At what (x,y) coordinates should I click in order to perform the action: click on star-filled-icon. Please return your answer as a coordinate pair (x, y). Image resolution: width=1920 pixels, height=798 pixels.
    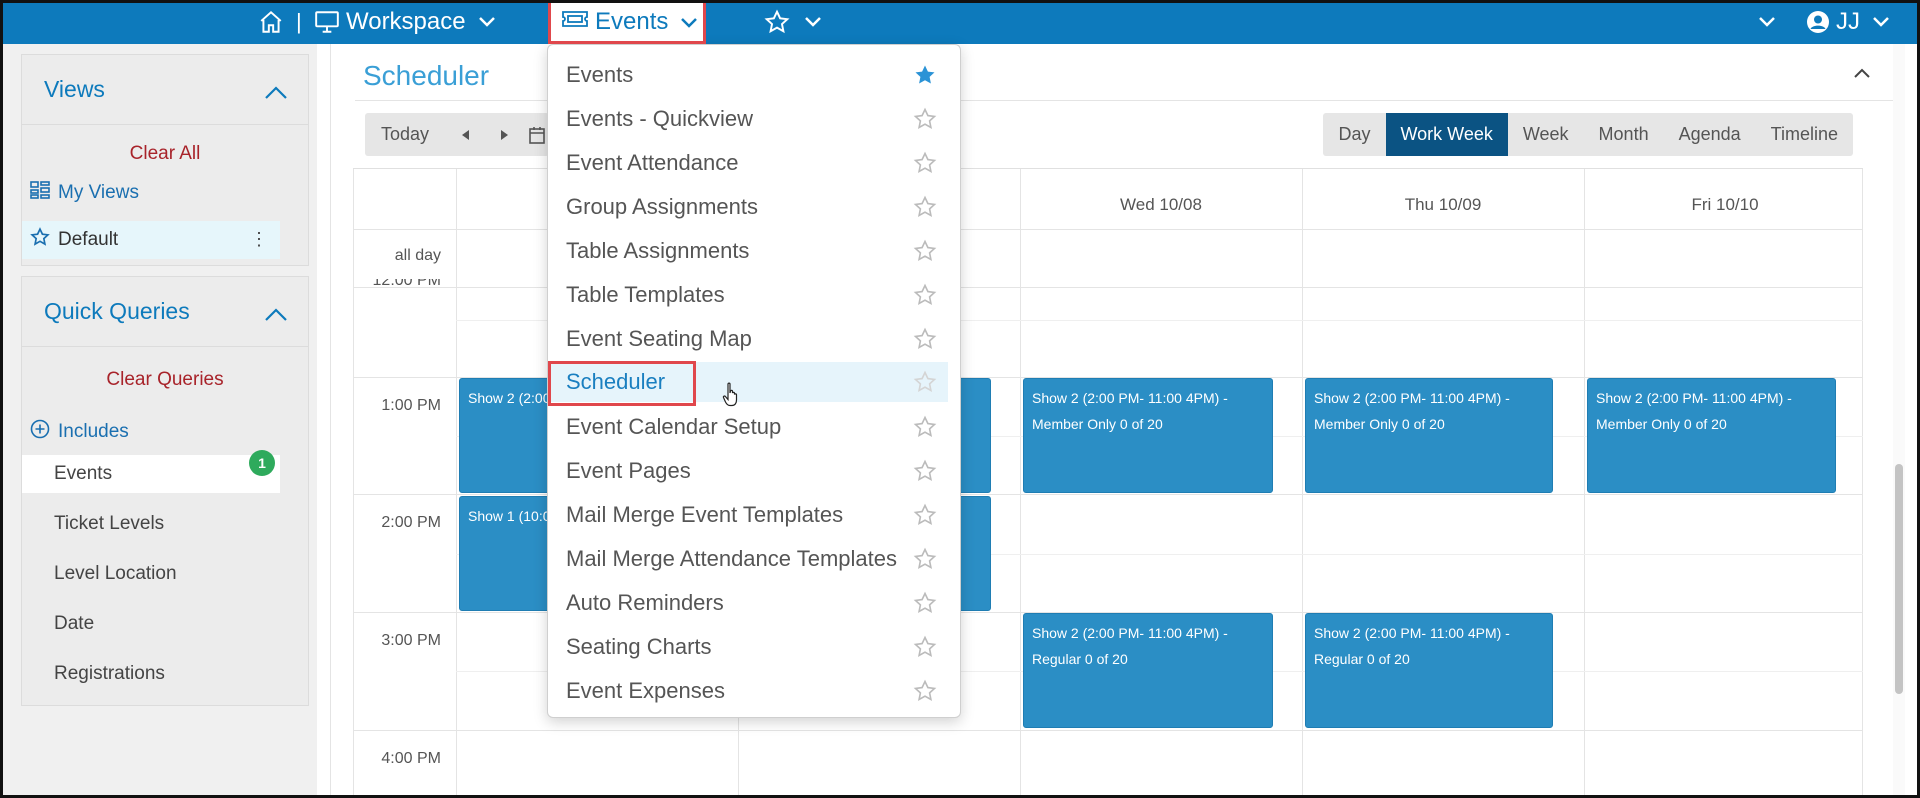
    Looking at the image, I should click on (925, 78).